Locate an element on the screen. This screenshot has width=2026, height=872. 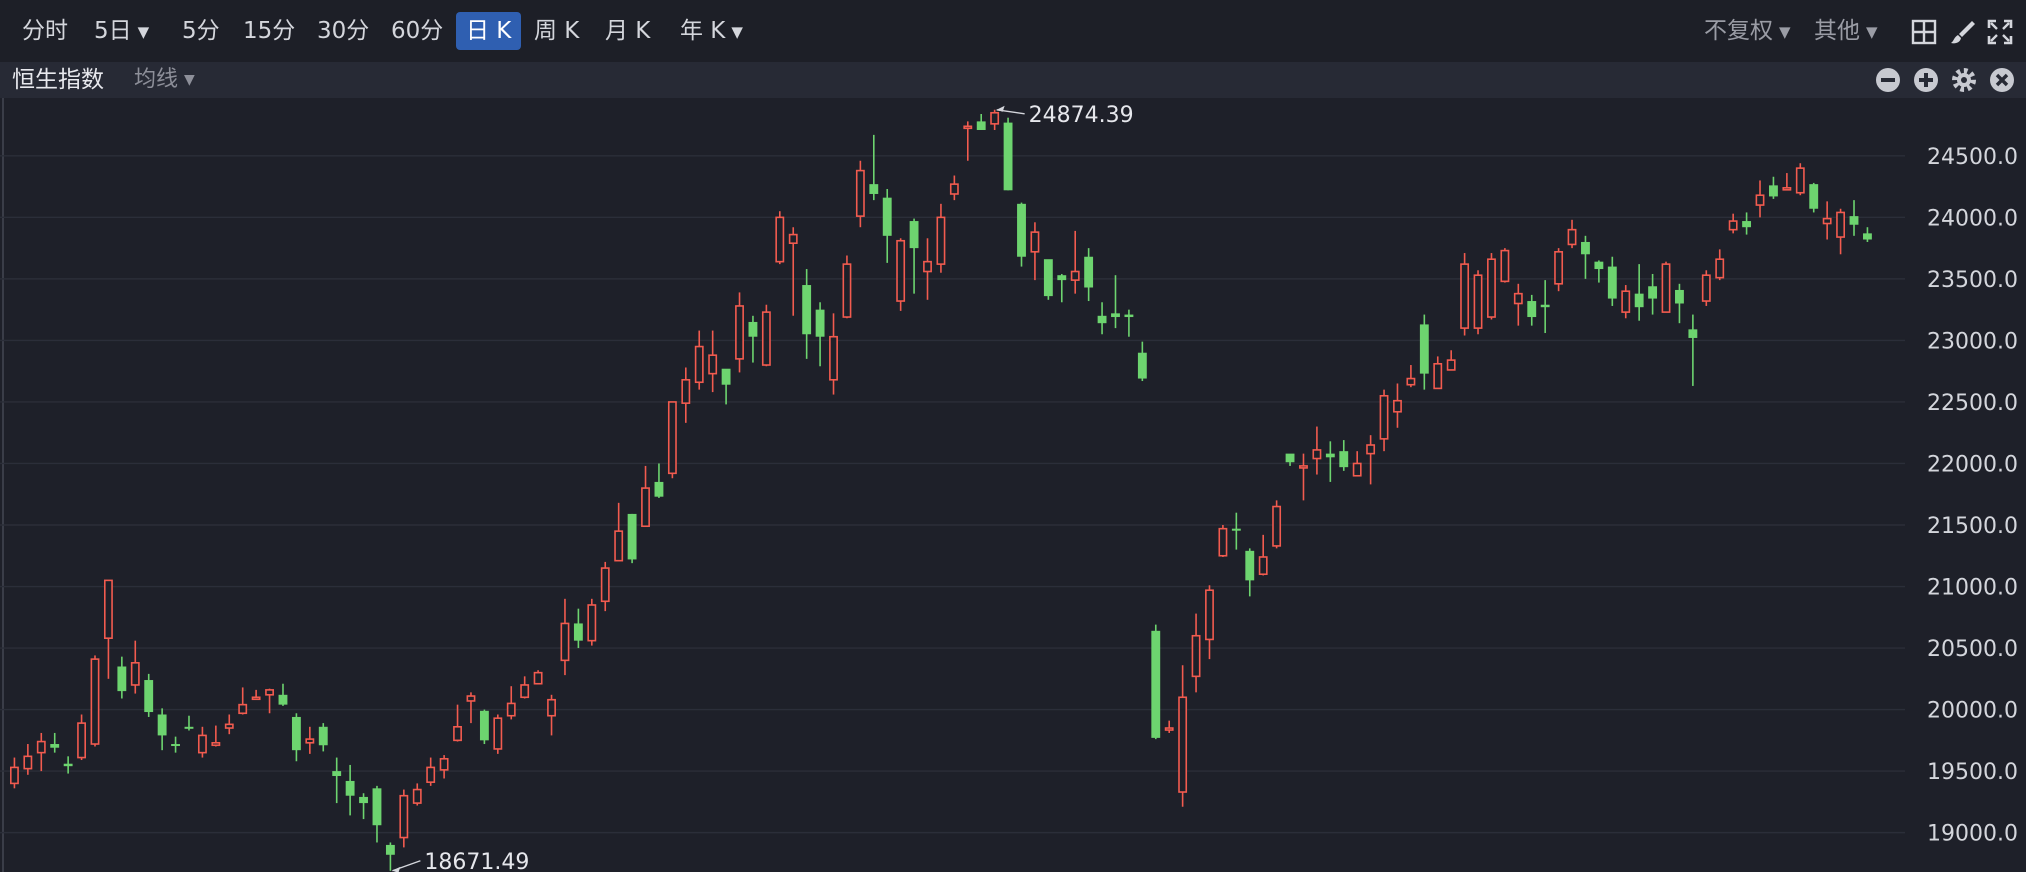
brush-icon is located at coordinates (1962, 32).